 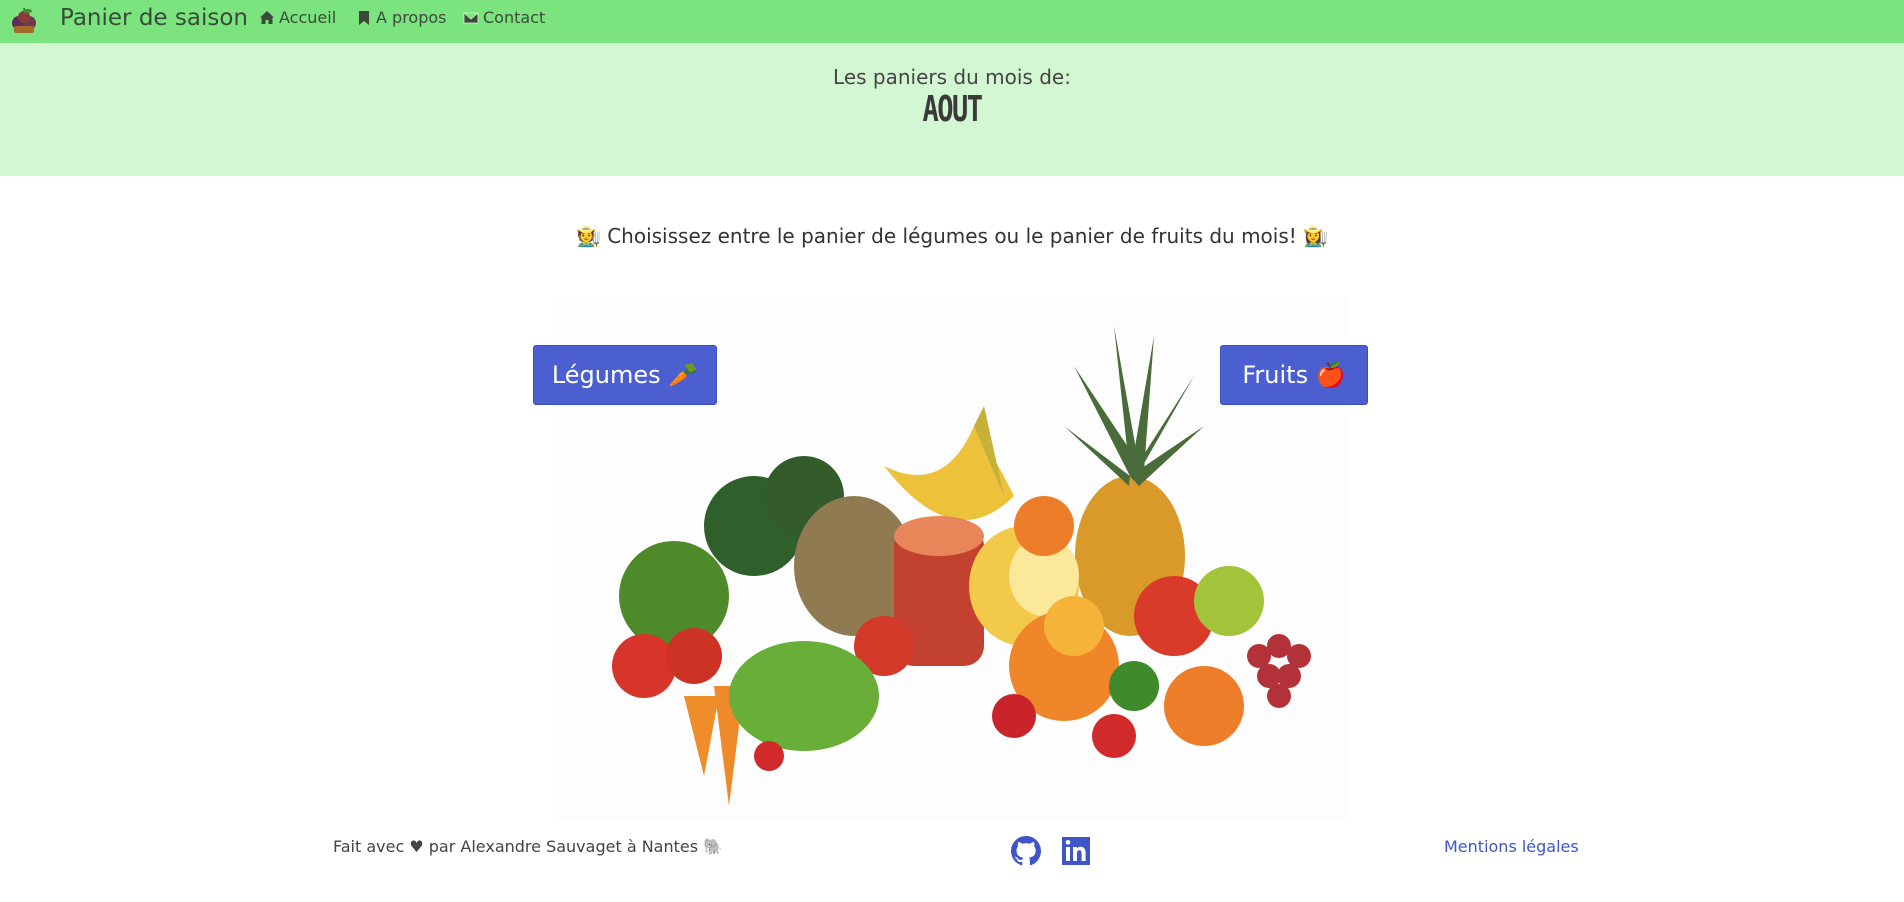 I want to click on nav-item-contact: Contact, so click(x=504, y=18).